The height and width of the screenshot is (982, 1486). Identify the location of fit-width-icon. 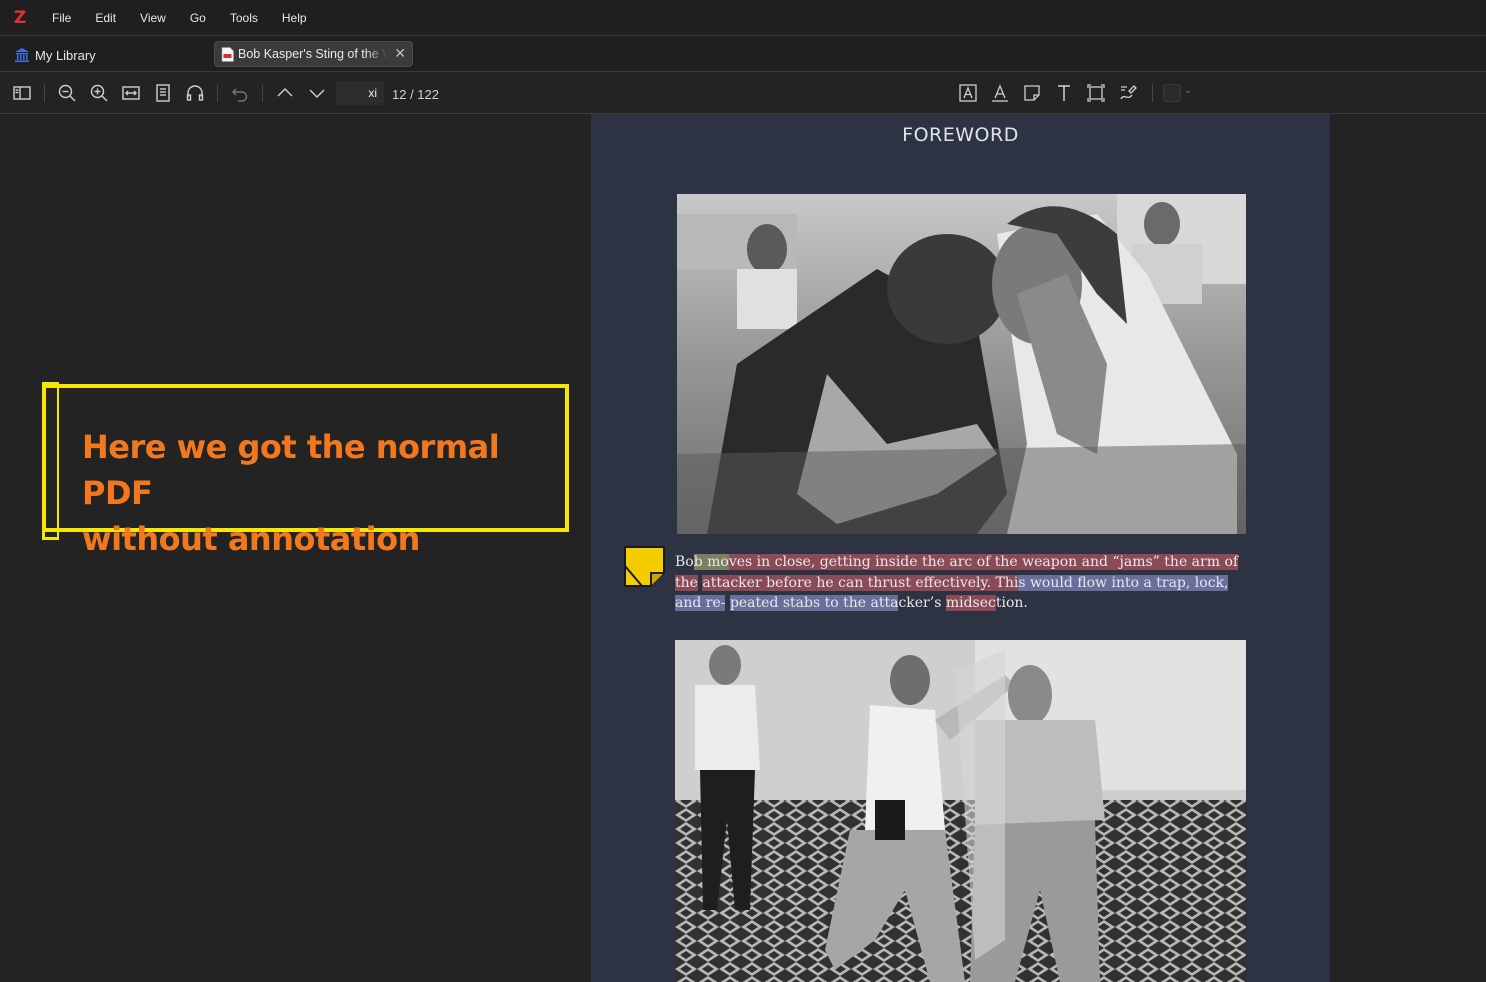
(131, 93).